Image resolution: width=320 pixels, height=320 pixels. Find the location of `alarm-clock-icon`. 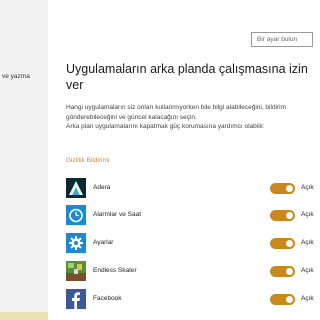

alarm-clock-icon is located at coordinates (76, 215).